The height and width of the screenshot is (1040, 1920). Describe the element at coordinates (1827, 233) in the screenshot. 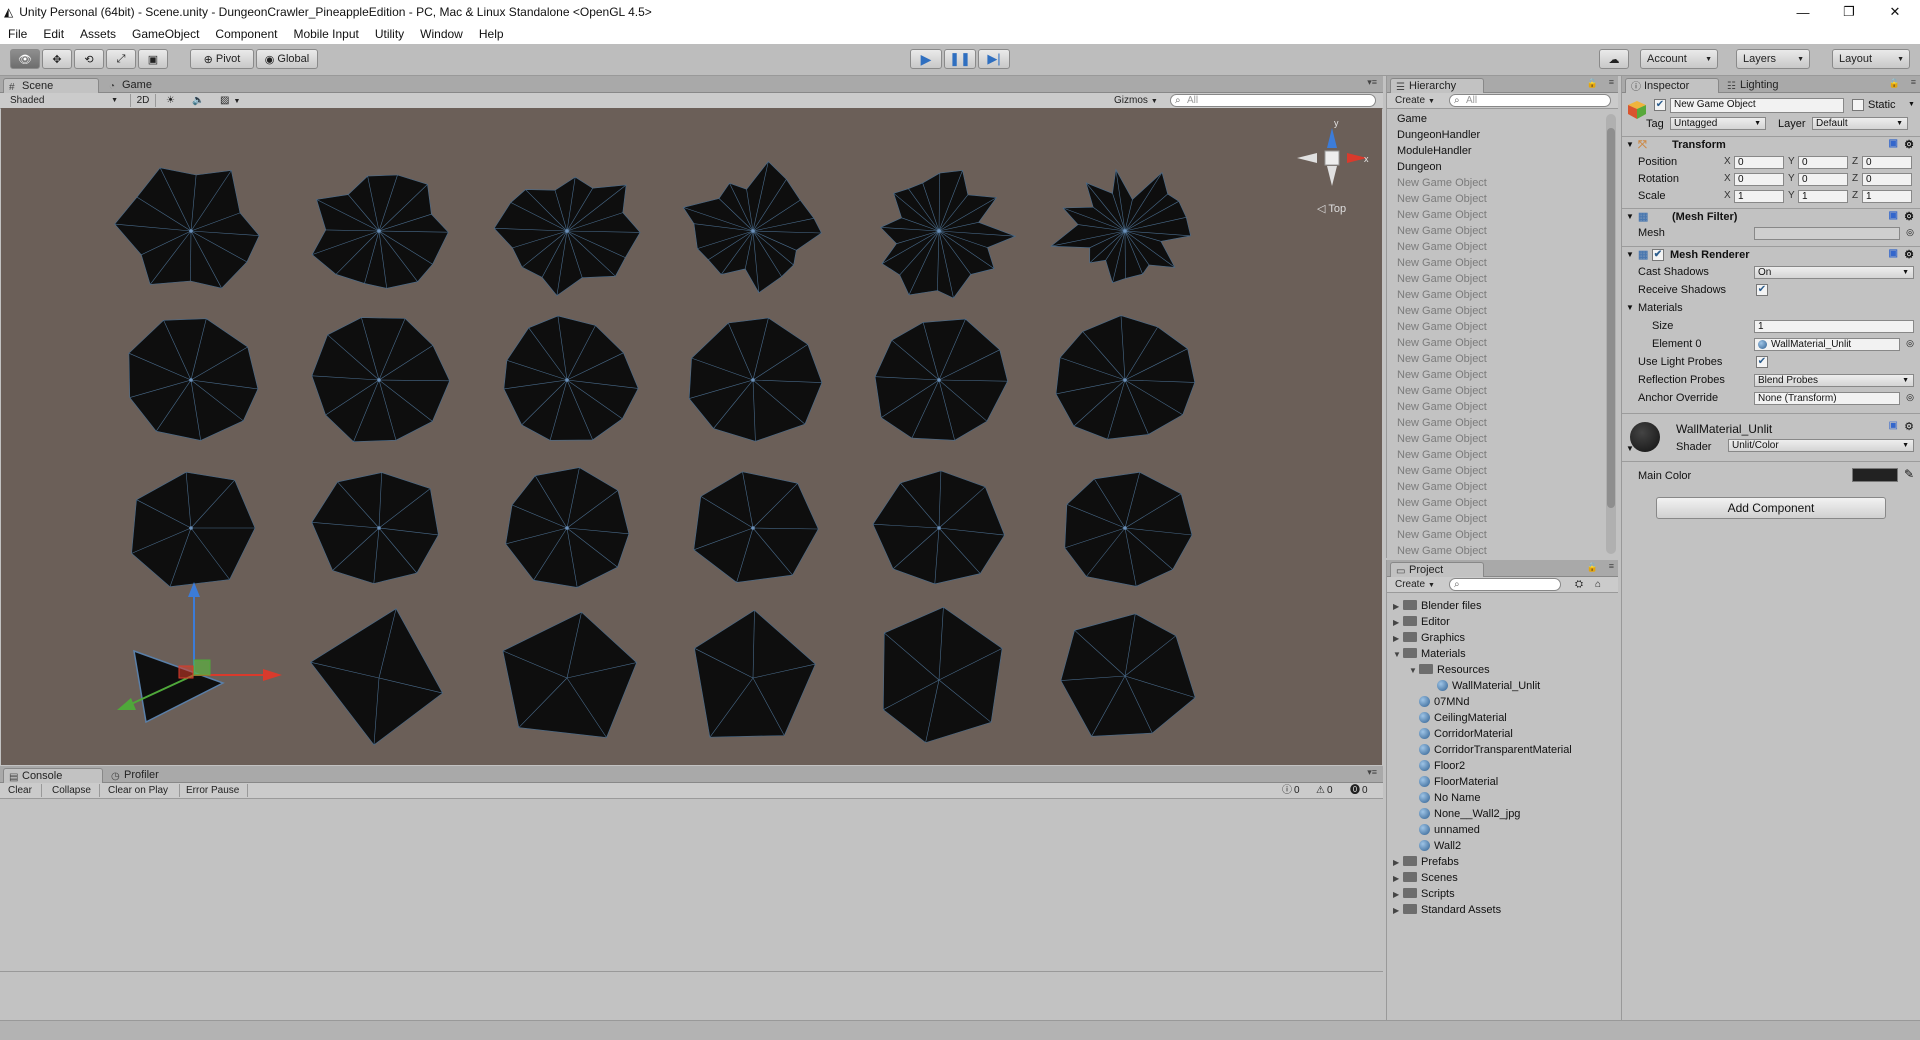

I see `mesh-field` at that location.